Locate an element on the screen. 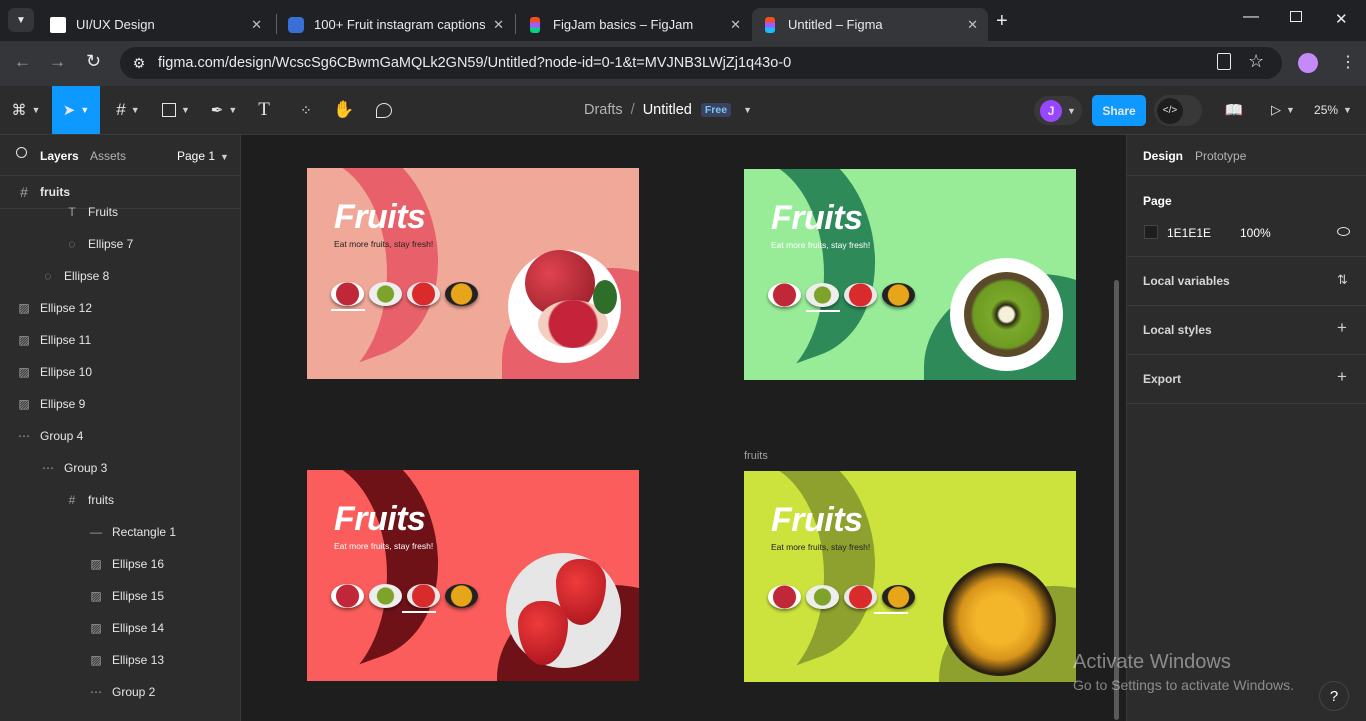 This screenshot has width=1366, height=721. shape-tool-button: ▼ is located at coordinates (176, 110).